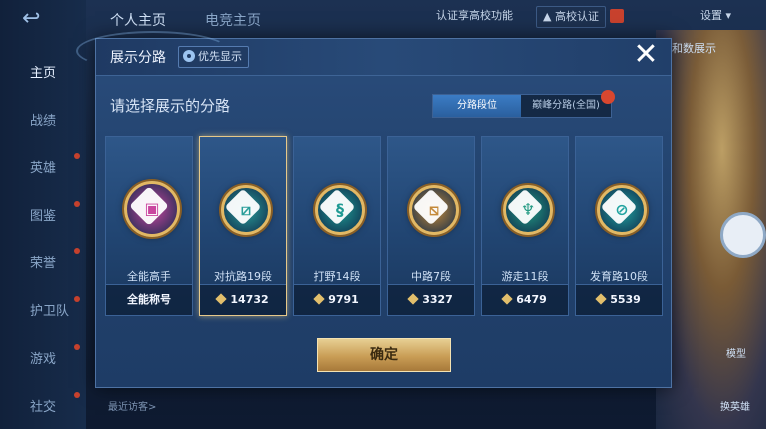  I want to click on sidebar-item-3: 图鉴, so click(43, 212).